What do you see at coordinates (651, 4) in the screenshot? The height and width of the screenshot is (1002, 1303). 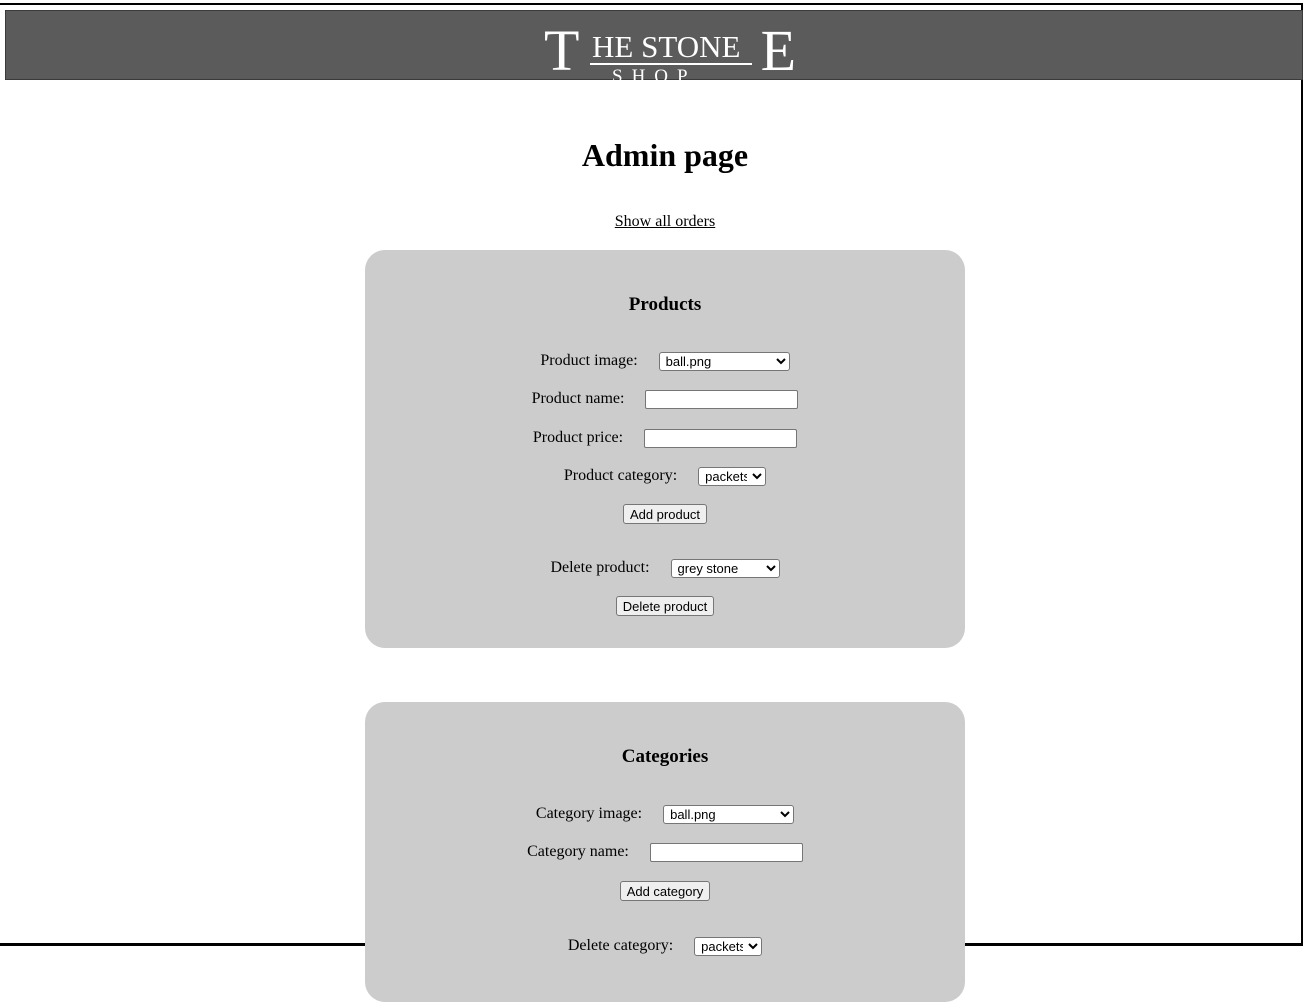 I see `window-top-border` at bounding box center [651, 4].